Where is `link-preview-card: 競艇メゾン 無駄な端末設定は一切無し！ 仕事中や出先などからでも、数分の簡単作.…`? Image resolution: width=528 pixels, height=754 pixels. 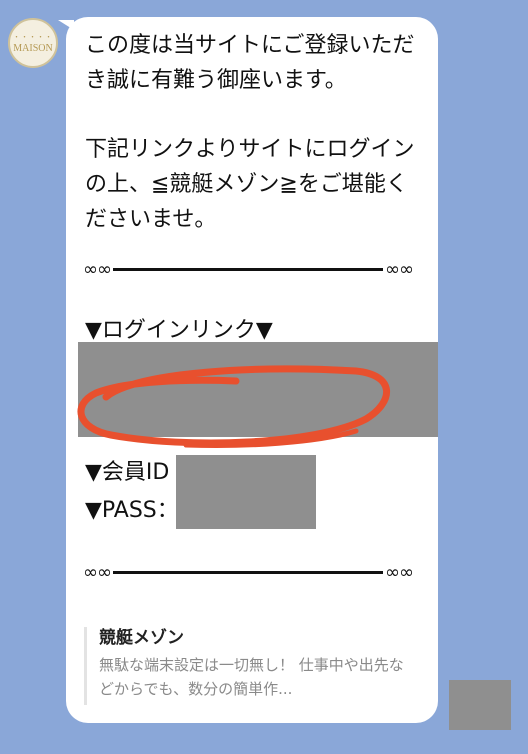
link-preview-card: 競艇メゾン 無駄な端末設定は一切無し！ 仕事中や出先などからでも、数分の簡単作.… is located at coordinates (249, 666).